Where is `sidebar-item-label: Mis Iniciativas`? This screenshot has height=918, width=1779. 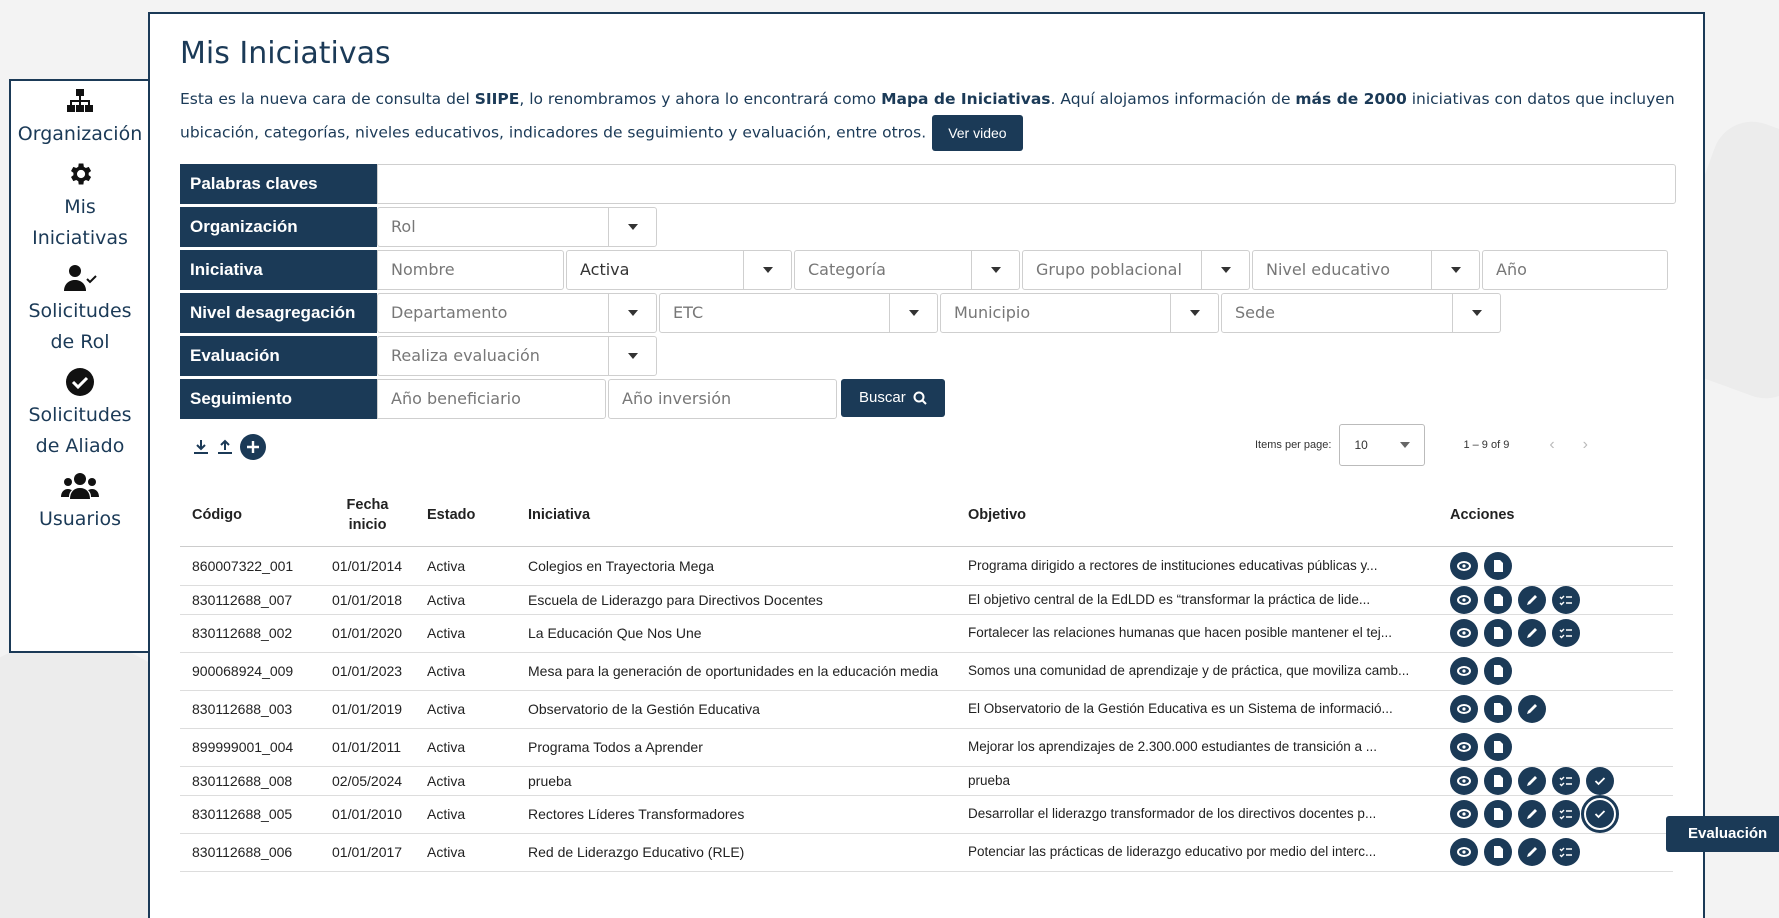 sidebar-item-label: Mis Iniciativas is located at coordinates (80, 222).